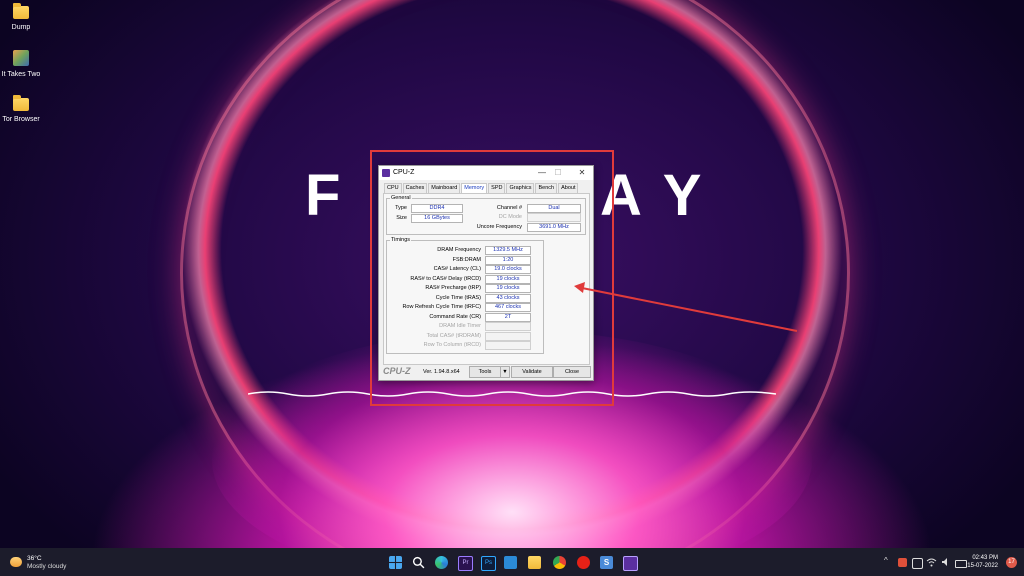 The image size is (1024, 576). What do you see at coordinates (492, 278) in the screenshot?
I see `annotation-highlight-box` at bounding box center [492, 278].